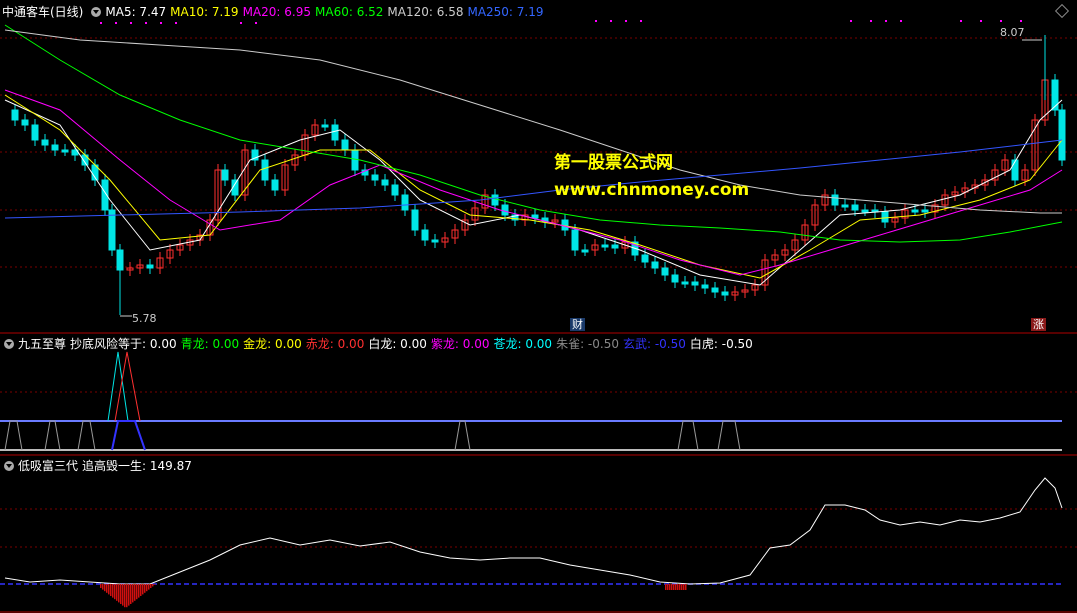 The height and width of the screenshot is (613, 1077). Describe the element at coordinates (577, 324) in the screenshot. I see `finance-tag: 财` at that location.